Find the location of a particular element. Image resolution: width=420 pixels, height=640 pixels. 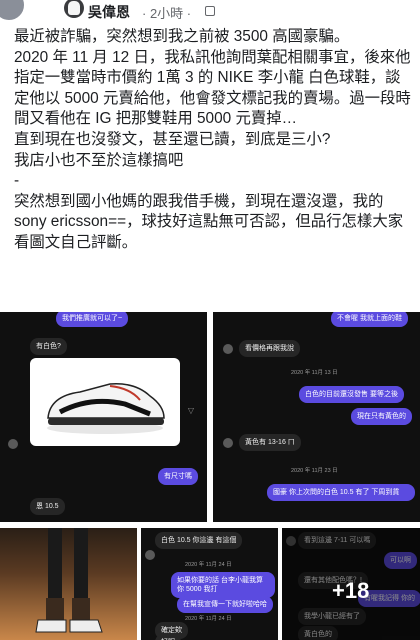

chat-bubble-incoming: 恩 10.5 is located at coordinates (47, 506).